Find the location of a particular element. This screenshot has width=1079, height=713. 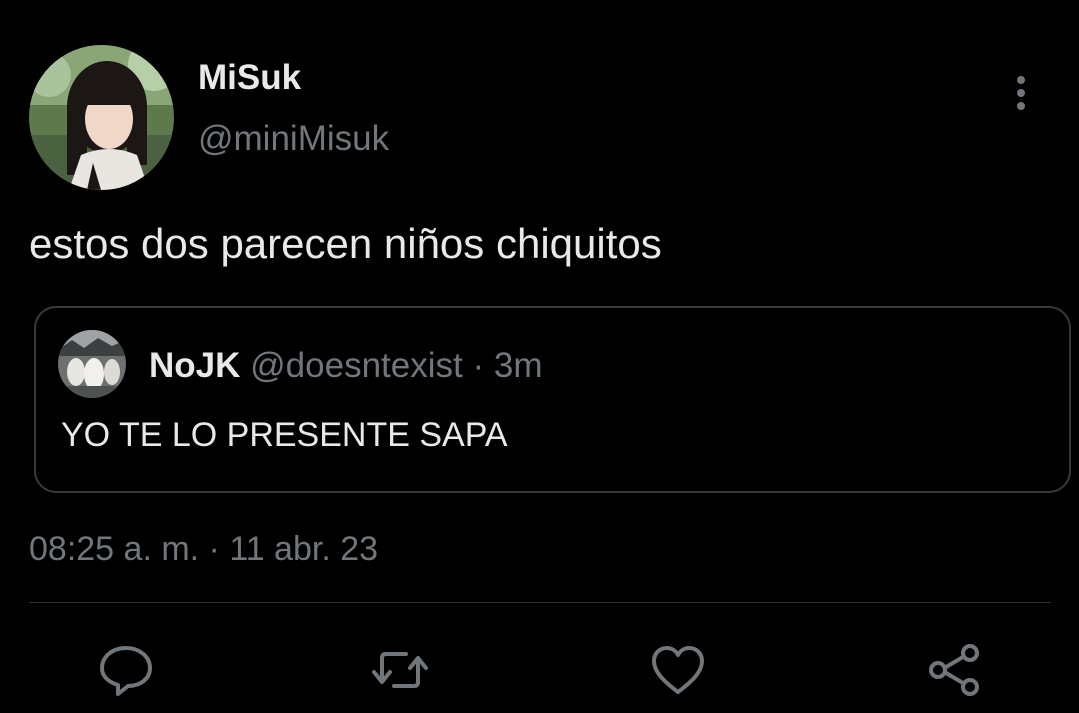

more-options-button is located at coordinates (1021, 93).